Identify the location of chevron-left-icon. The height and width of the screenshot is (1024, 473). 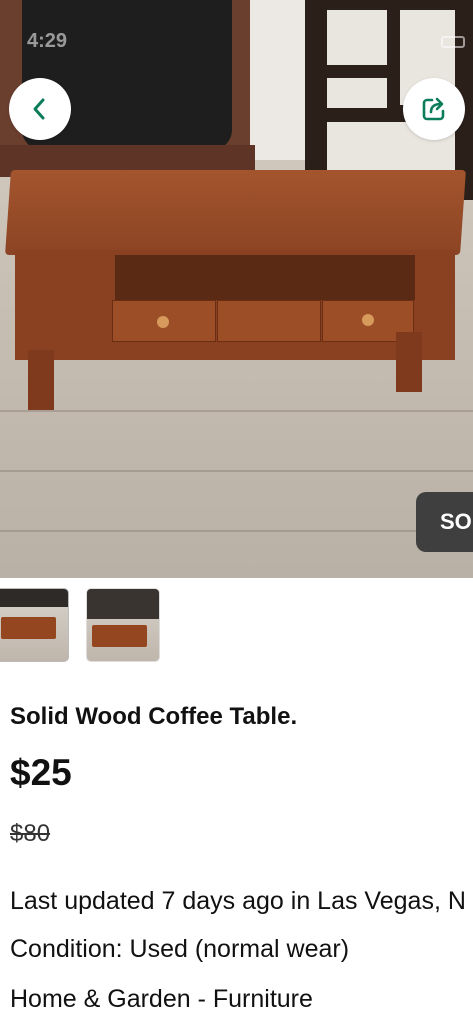
(39, 109).